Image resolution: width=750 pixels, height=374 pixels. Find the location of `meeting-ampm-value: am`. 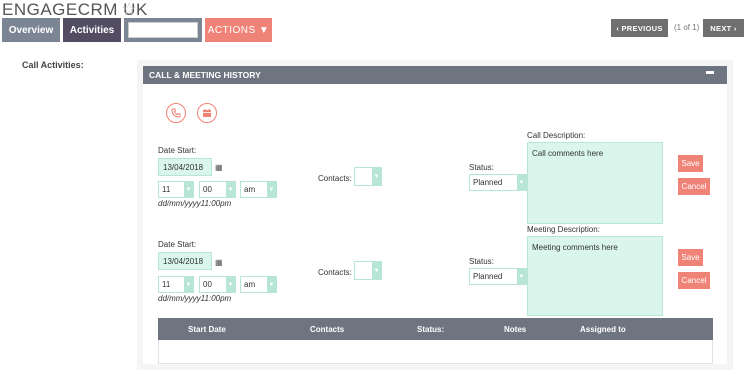

meeting-ampm-value: am is located at coordinates (250, 284).